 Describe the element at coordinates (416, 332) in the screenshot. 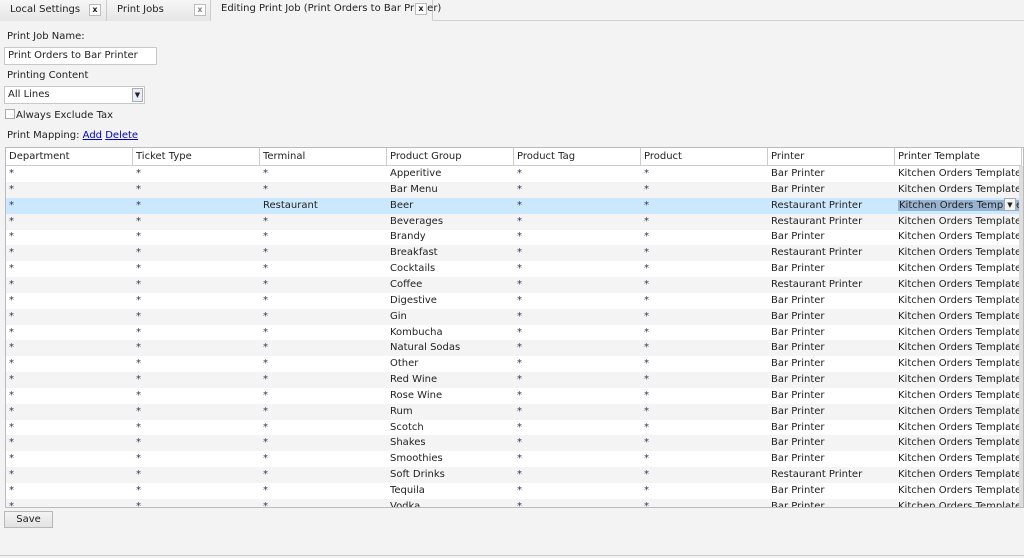

I see `table-cell: Kombucha` at that location.